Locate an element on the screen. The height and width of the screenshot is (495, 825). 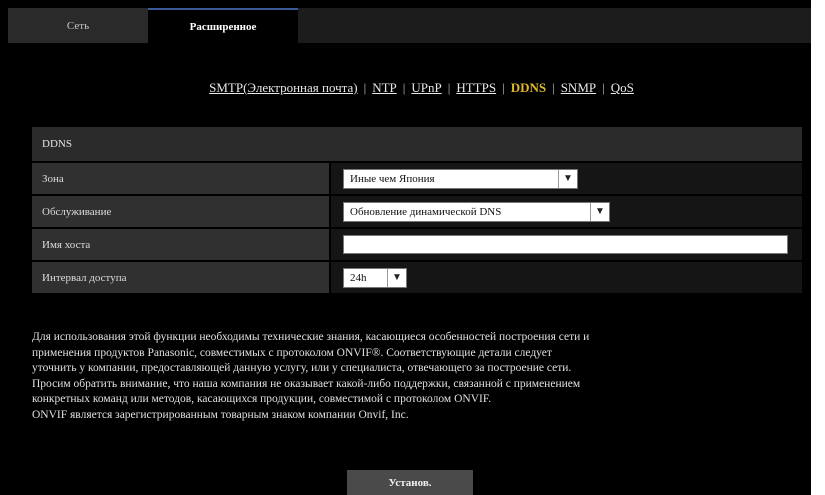
interval-value-cell: 24h ▼ is located at coordinates (566, 277).